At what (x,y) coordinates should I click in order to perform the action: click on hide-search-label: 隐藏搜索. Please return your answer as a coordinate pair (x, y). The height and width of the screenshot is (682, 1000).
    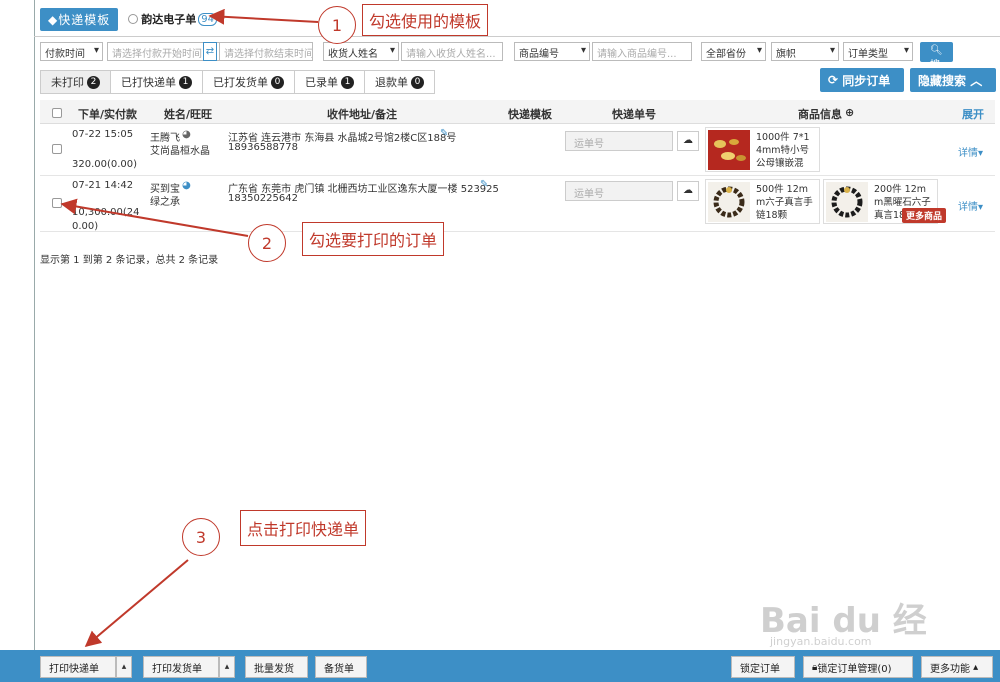
    Looking at the image, I should click on (942, 80).